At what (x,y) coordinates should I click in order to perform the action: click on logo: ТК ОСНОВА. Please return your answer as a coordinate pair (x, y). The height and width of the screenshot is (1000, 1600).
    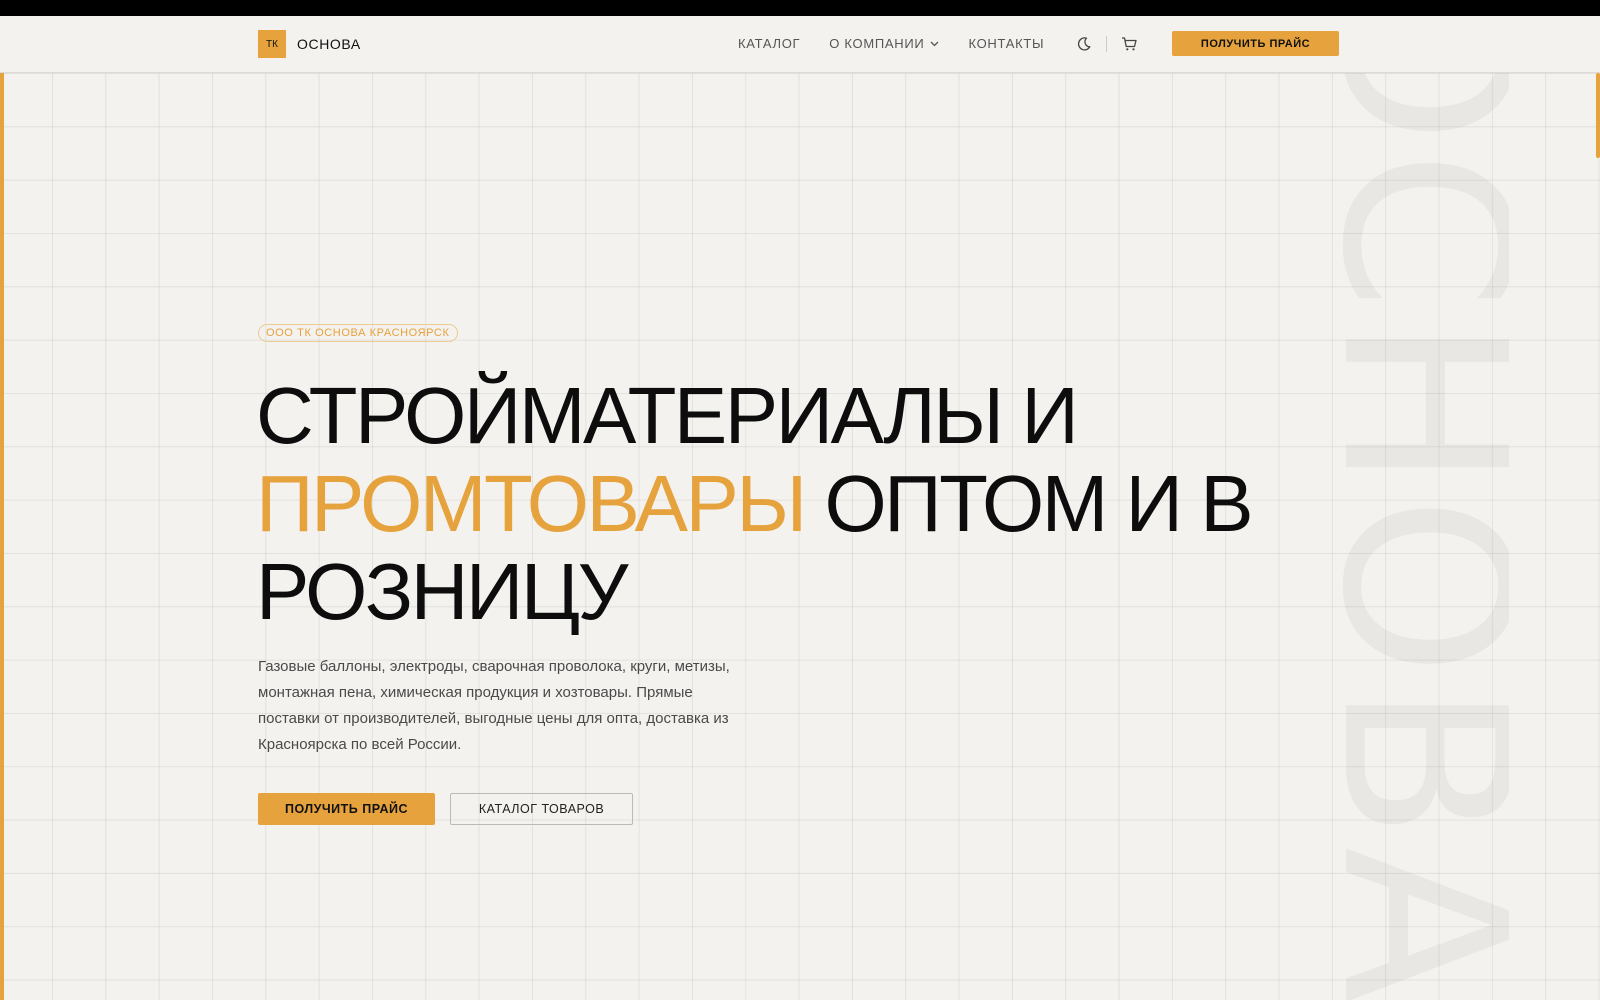
    Looking at the image, I should click on (309, 44).